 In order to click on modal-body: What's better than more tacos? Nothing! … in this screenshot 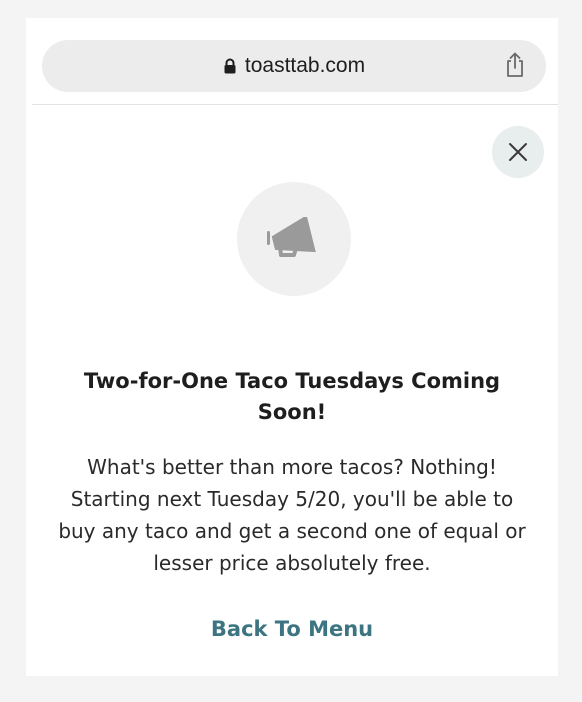, I will do `click(292, 515)`.